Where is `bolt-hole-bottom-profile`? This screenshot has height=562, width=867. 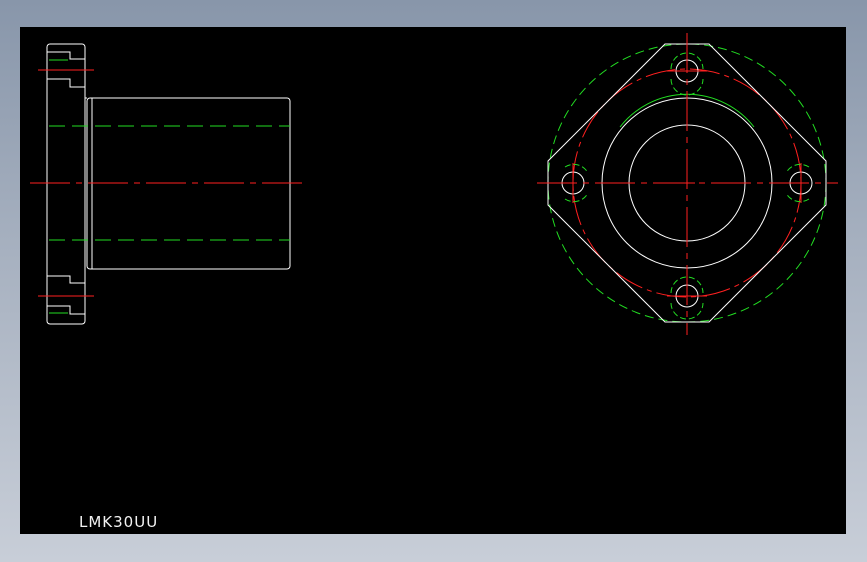 bolt-hole-bottom-profile is located at coordinates (66, 295).